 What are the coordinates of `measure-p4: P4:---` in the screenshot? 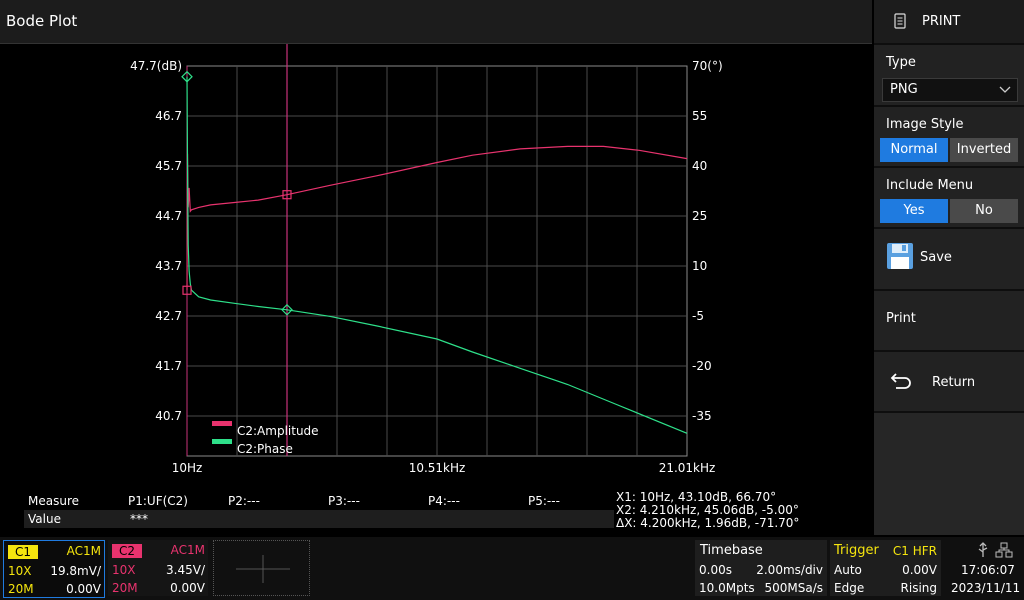 It's located at (444, 501).